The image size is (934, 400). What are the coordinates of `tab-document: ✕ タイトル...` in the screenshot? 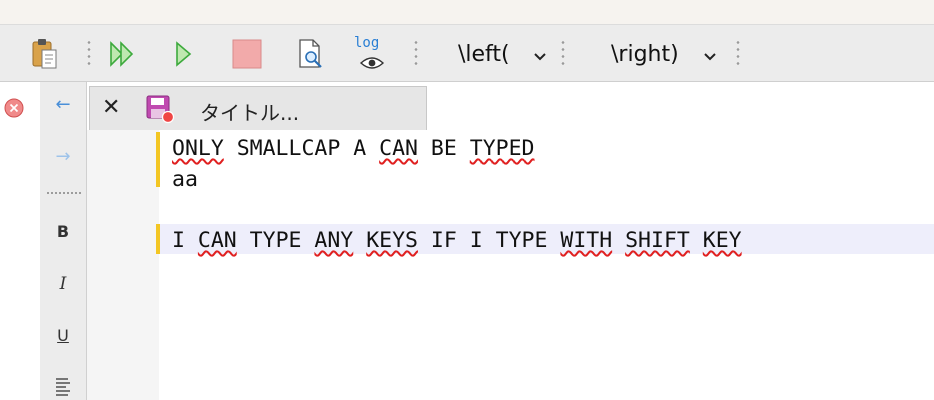 It's located at (258, 108).